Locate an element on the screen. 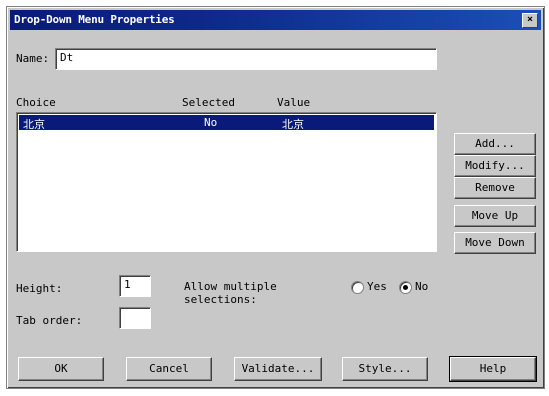 The height and width of the screenshot is (396, 549). move-down-button: Move Down is located at coordinates (495, 243).